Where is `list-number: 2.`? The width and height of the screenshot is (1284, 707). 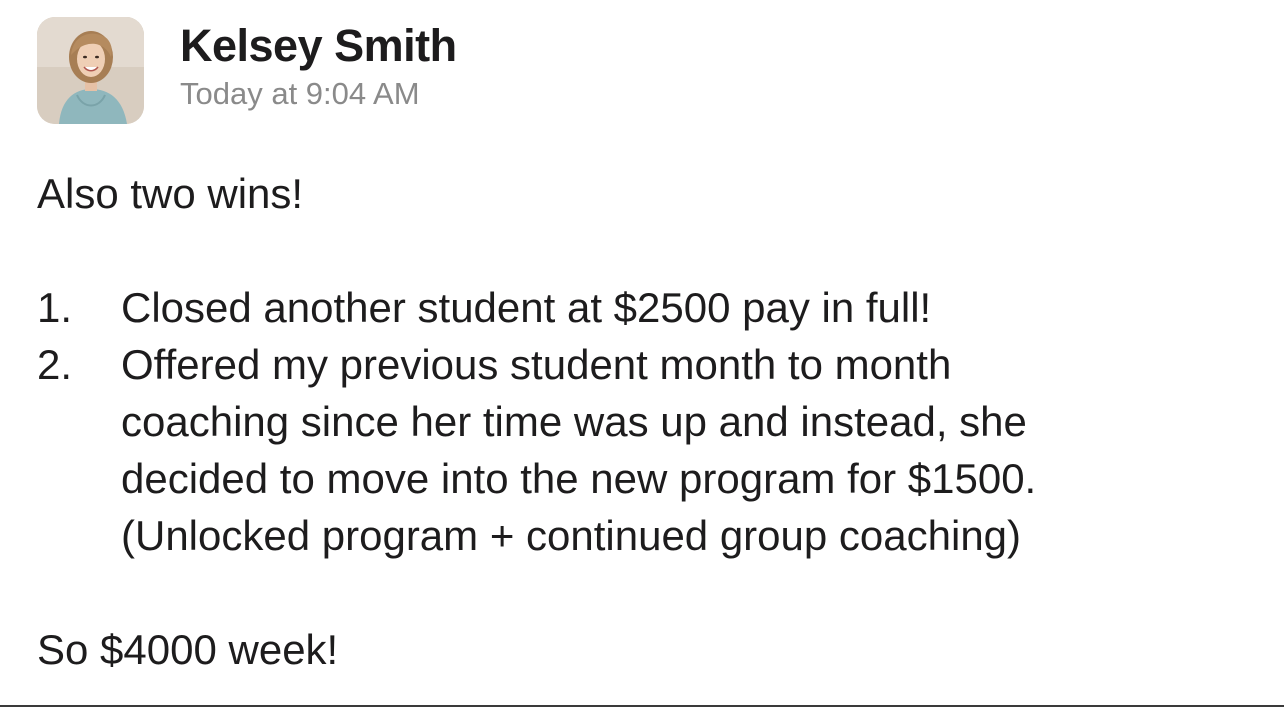 list-number: 2. is located at coordinates (55, 364).